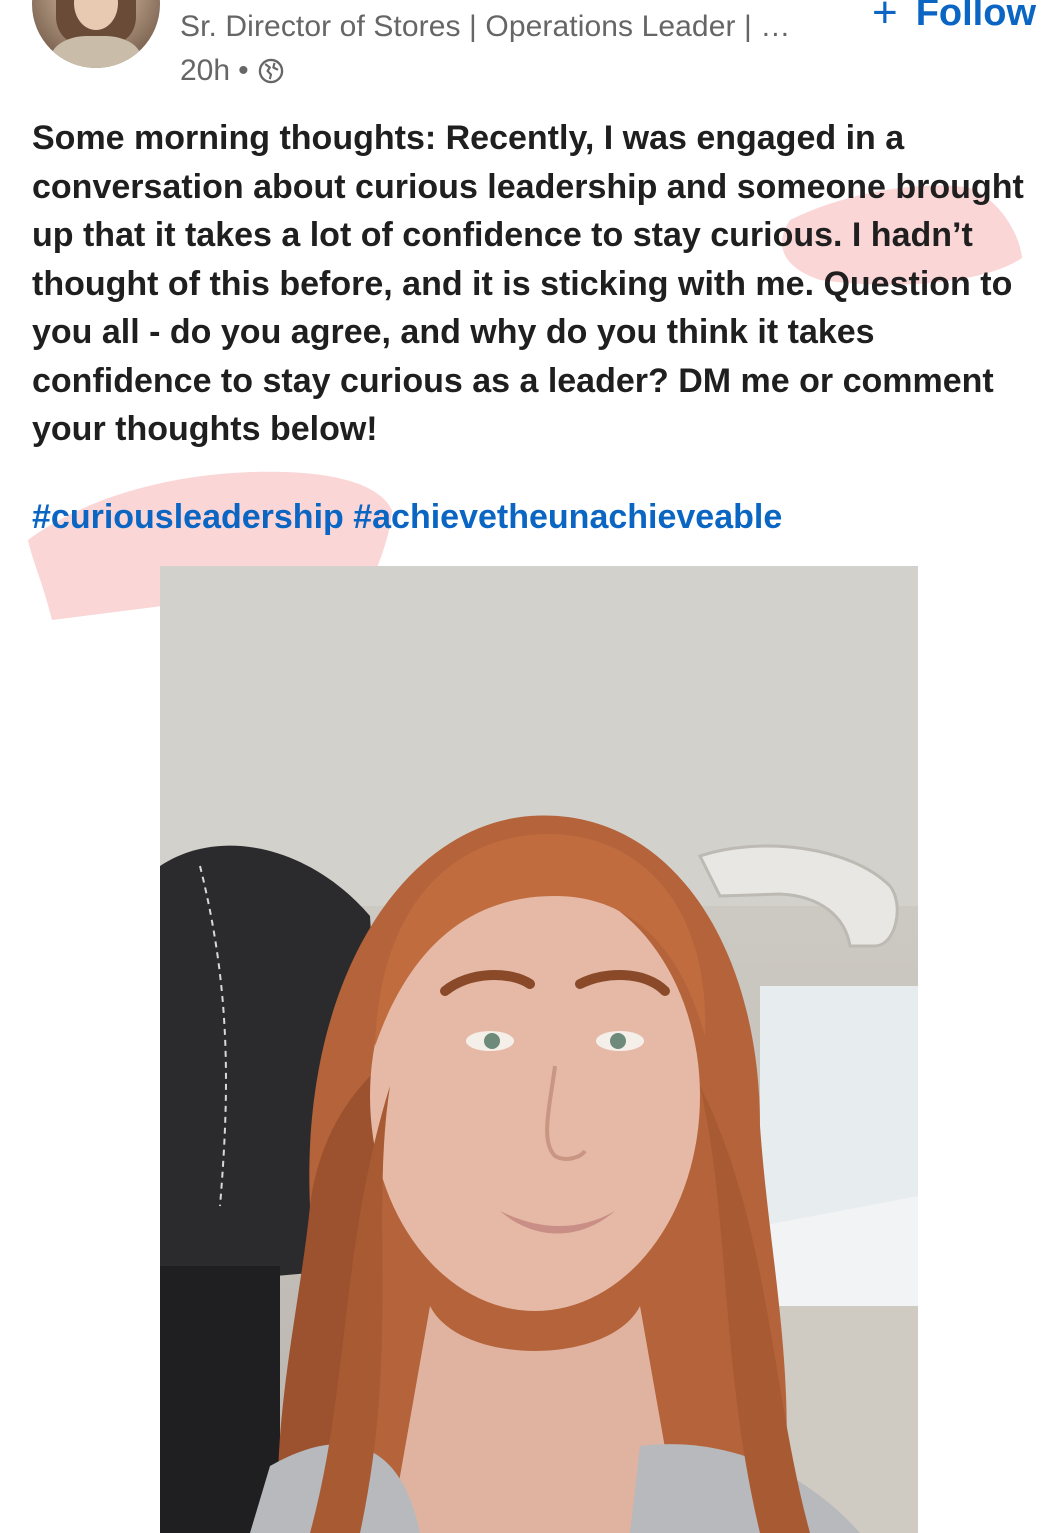 The image size is (1048, 1533). Describe the element at coordinates (567, 517) in the screenshot. I see `hashtag-achievetheunachieveable: #achievetheunachieveable` at that location.